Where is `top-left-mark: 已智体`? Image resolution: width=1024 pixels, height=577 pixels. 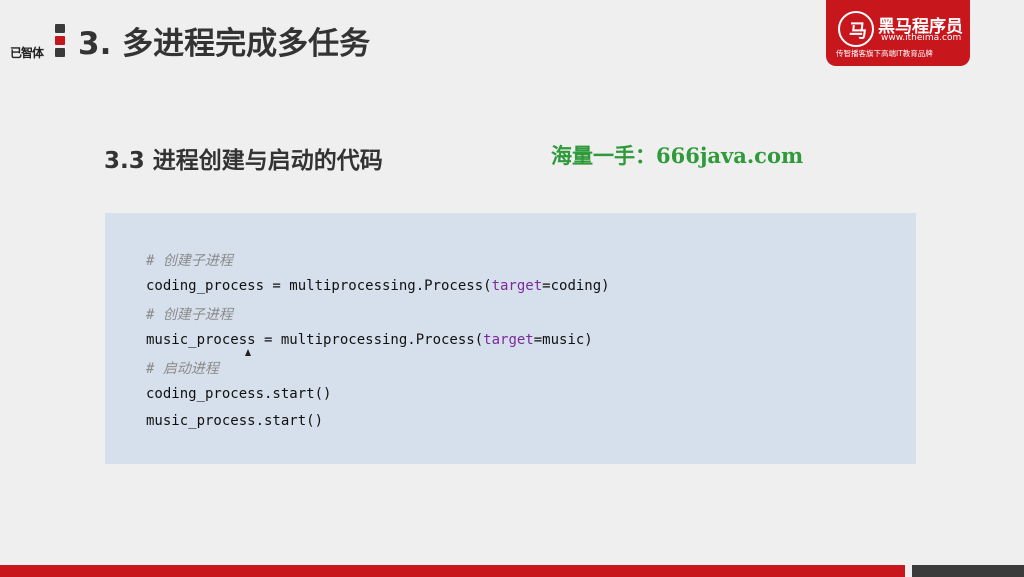 top-left-mark: 已智体 is located at coordinates (27, 53).